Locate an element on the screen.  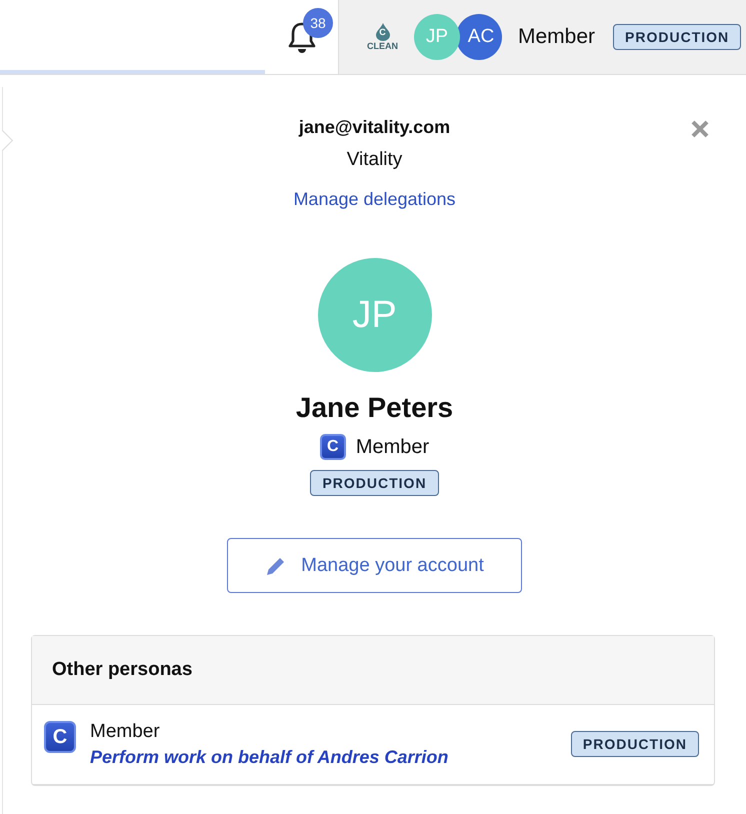
delegation-link: Perform work on behalf of Andres Carrion is located at coordinates (323, 757).